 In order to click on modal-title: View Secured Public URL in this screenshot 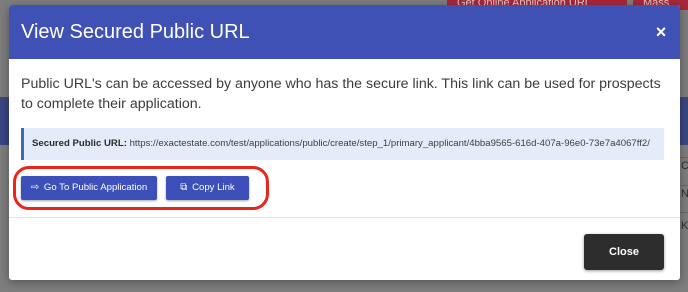, I will do `click(135, 32)`.